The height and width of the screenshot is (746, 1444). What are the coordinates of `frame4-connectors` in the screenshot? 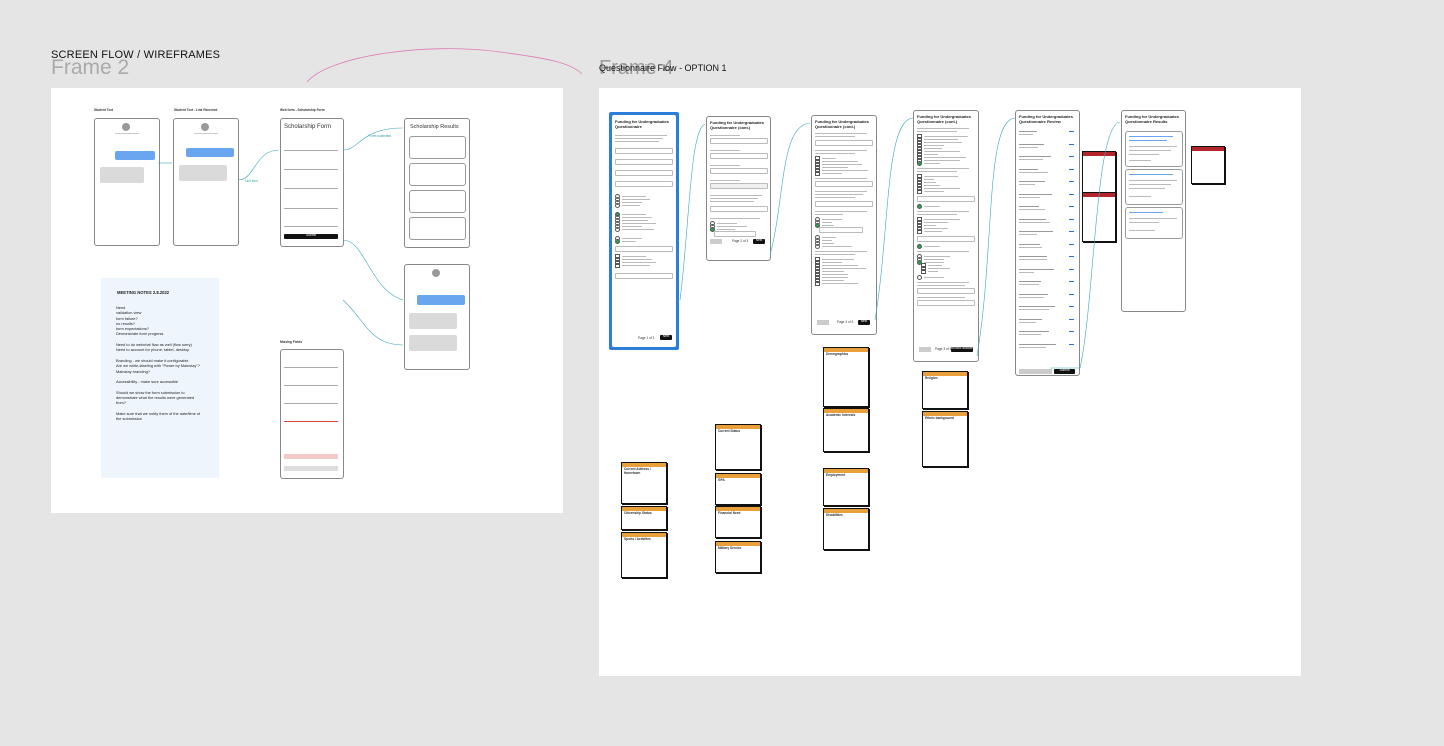 It's located at (900, 243).